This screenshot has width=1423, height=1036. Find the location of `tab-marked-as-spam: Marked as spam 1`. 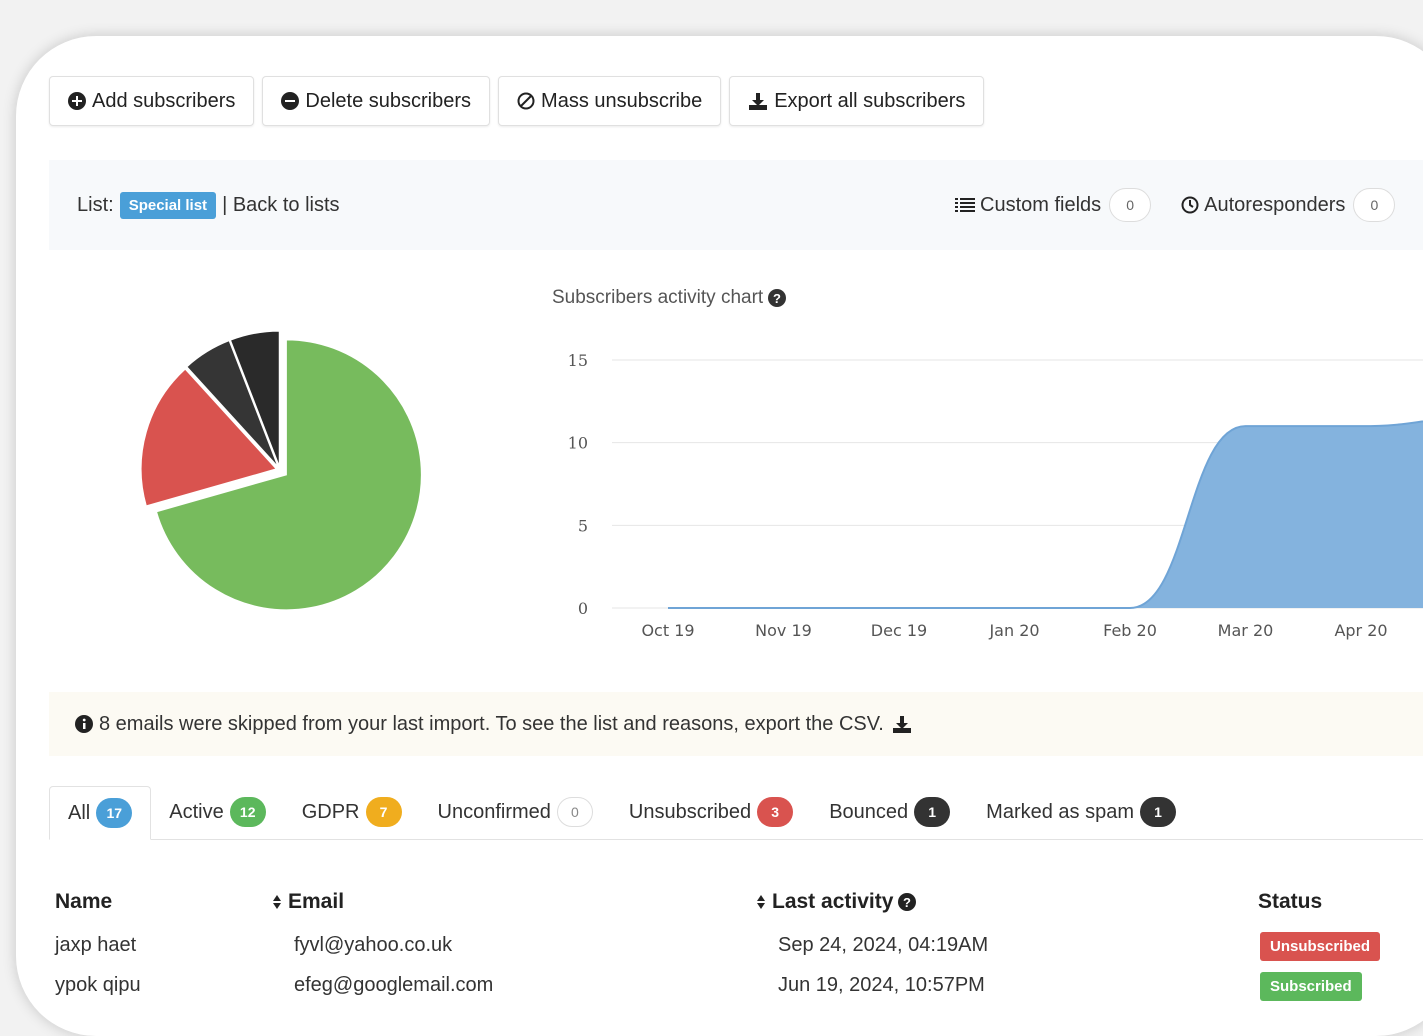

tab-marked-as-spam: Marked as spam 1 is located at coordinates (1081, 812).